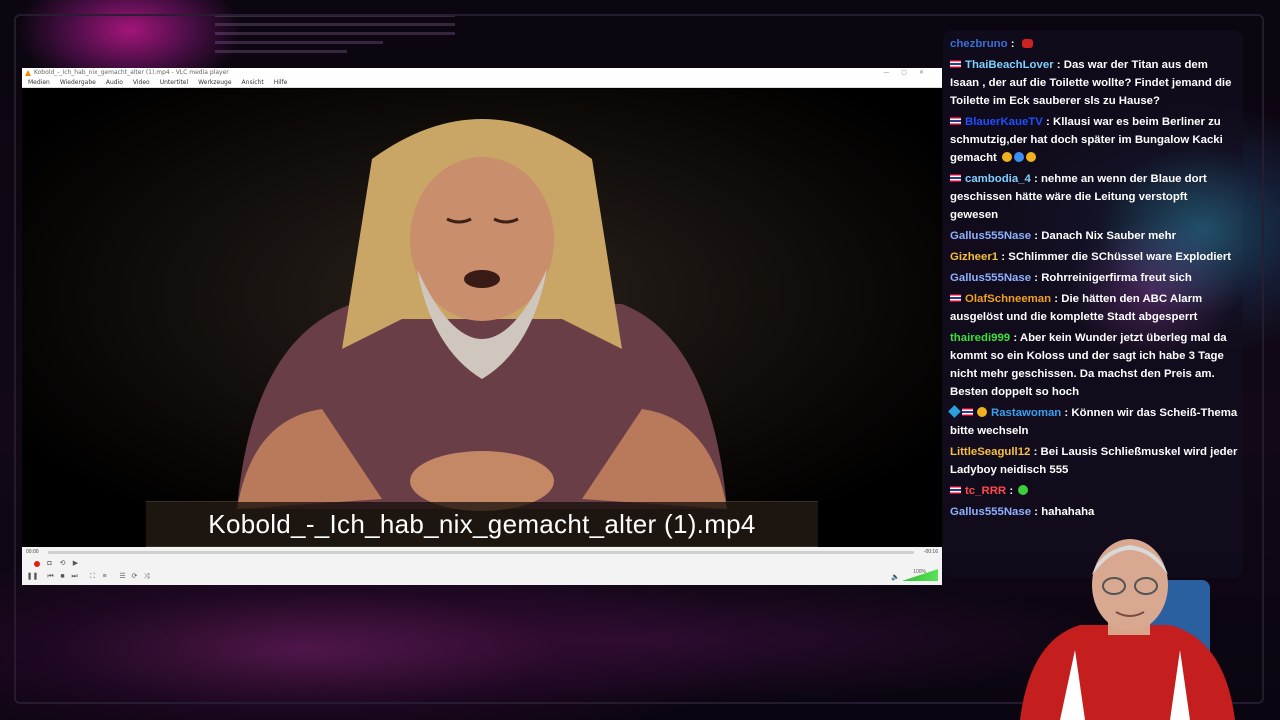 The height and width of the screenshot is (720, 1280). Describe the element at coordinates (982, 412) in the screenshot. I see `badge-icon` at that location.